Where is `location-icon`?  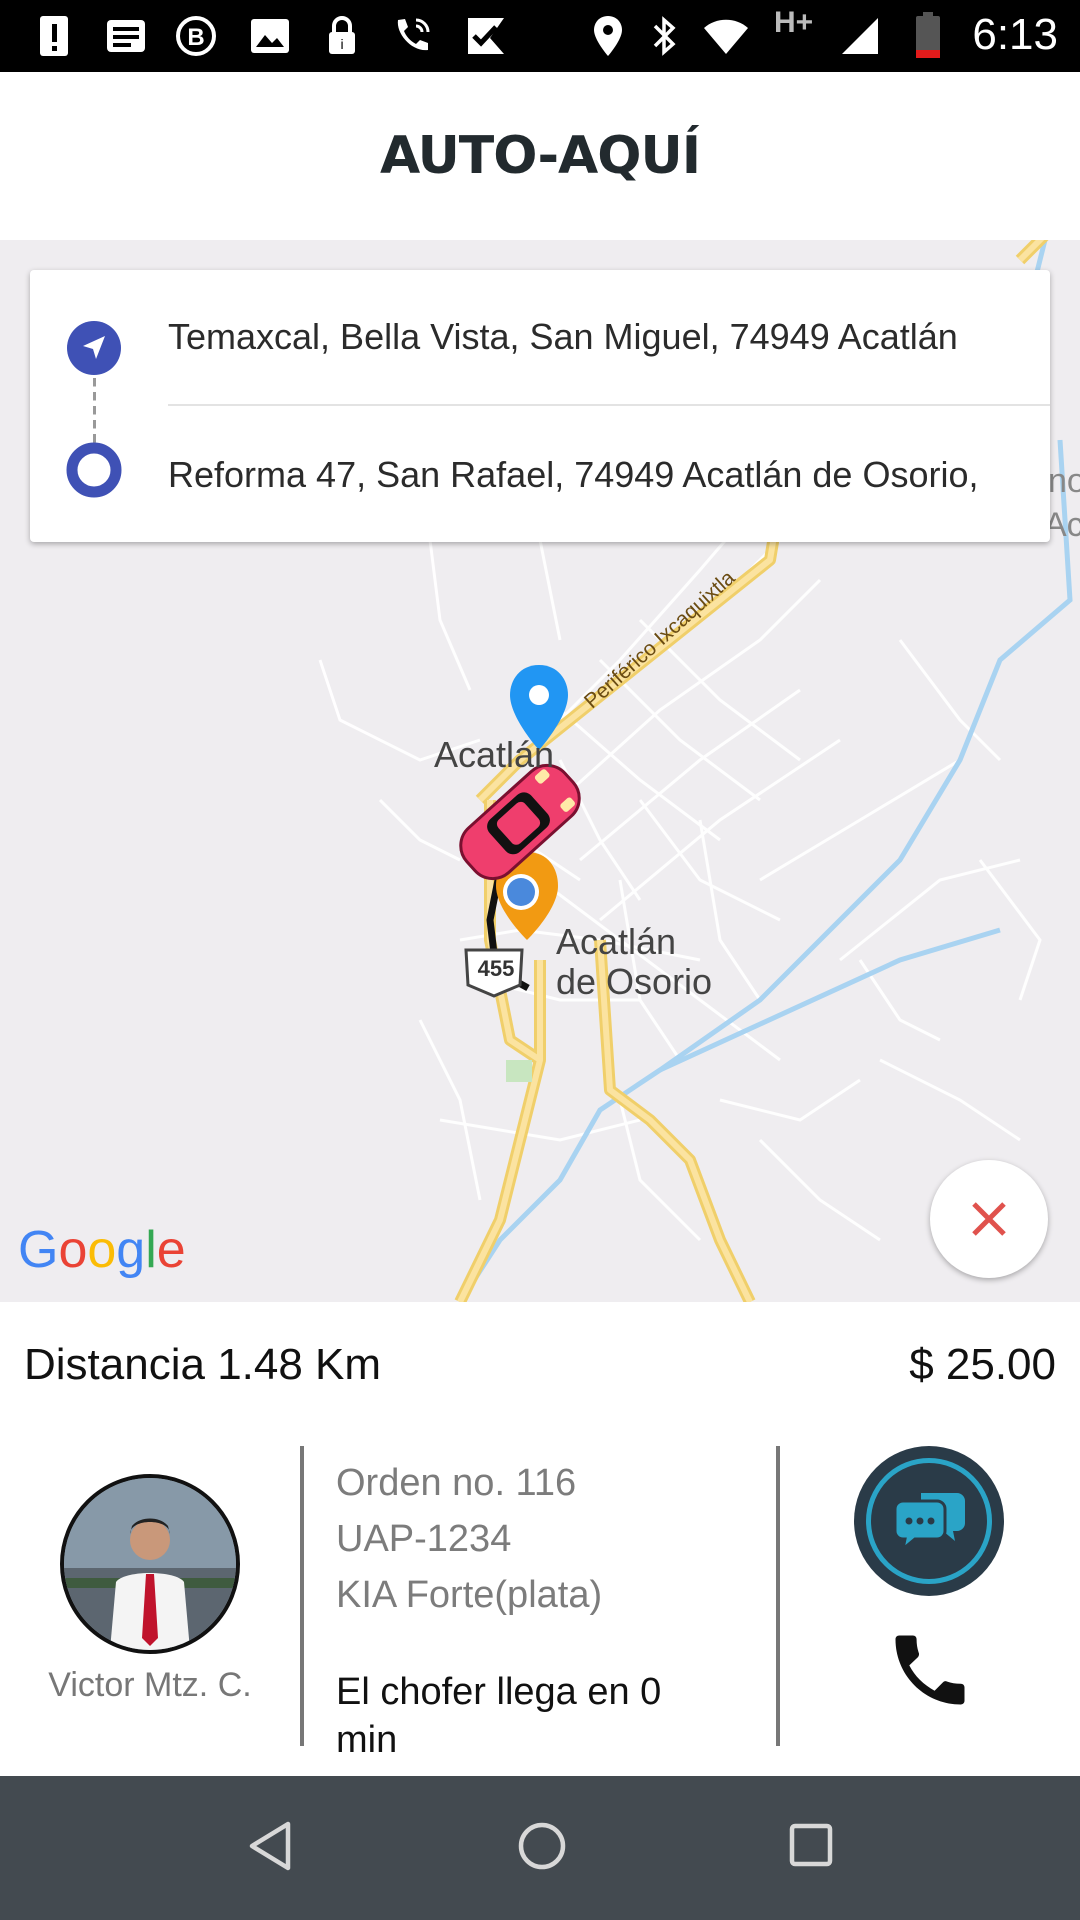
location-icon is located at coordinates (608, 36).